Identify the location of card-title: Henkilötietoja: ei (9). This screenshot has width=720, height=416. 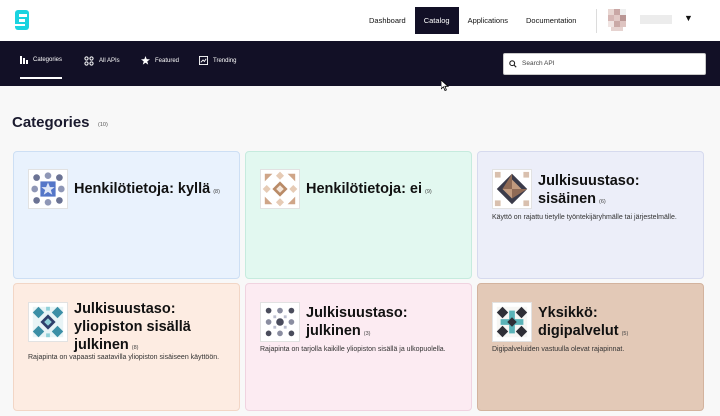
(369, 190).